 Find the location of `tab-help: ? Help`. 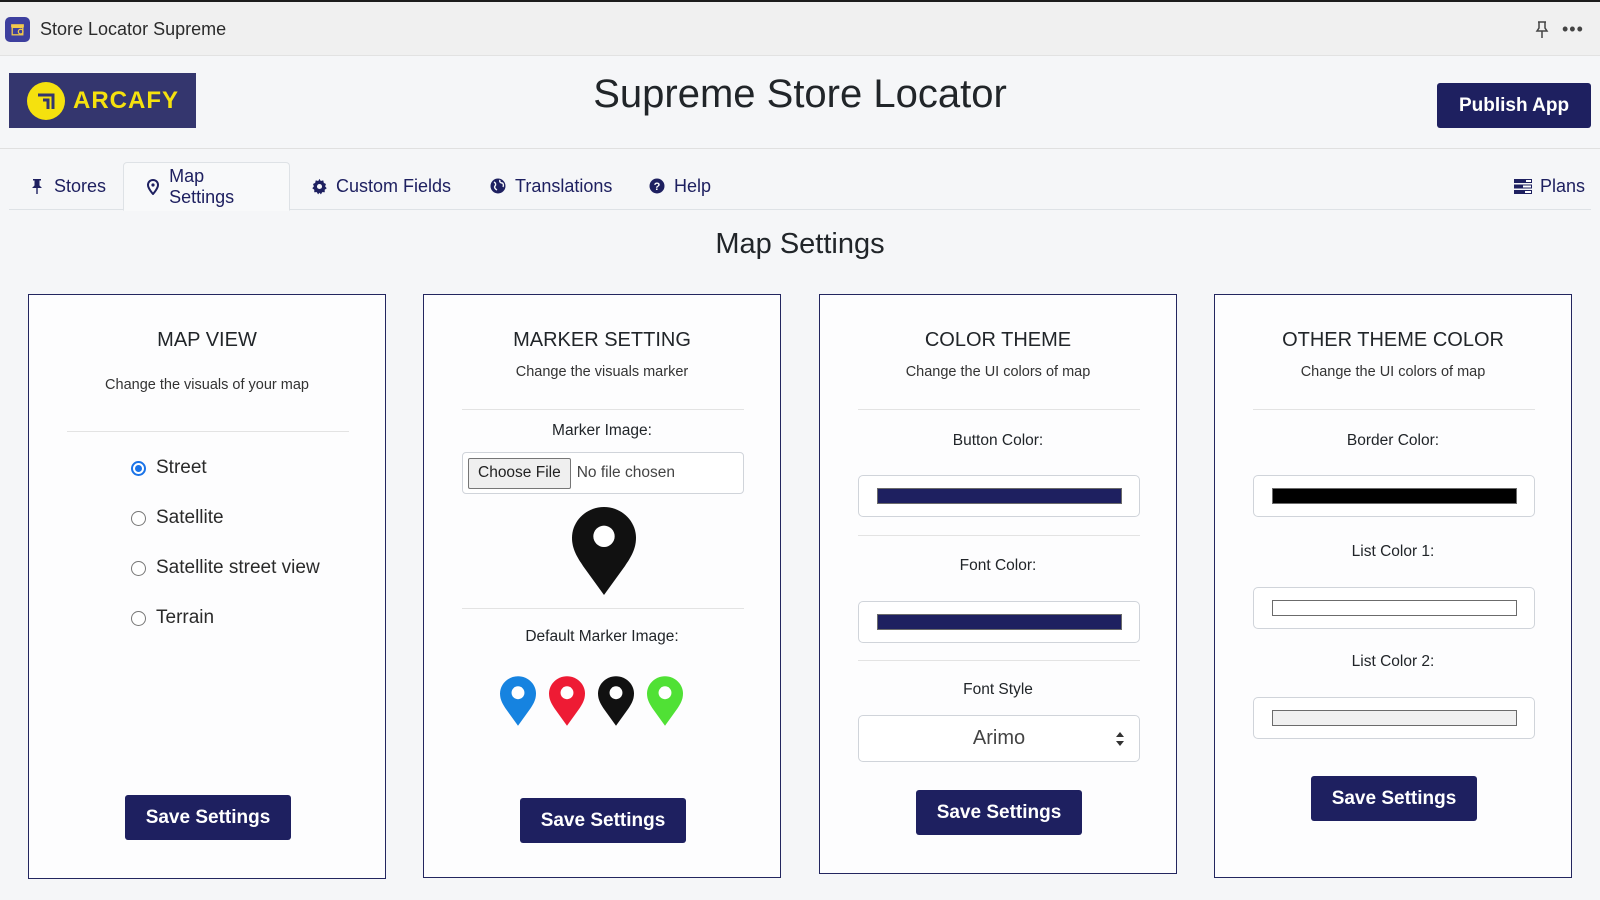

tab-help: ? Help is located at coordinates (679, 186).